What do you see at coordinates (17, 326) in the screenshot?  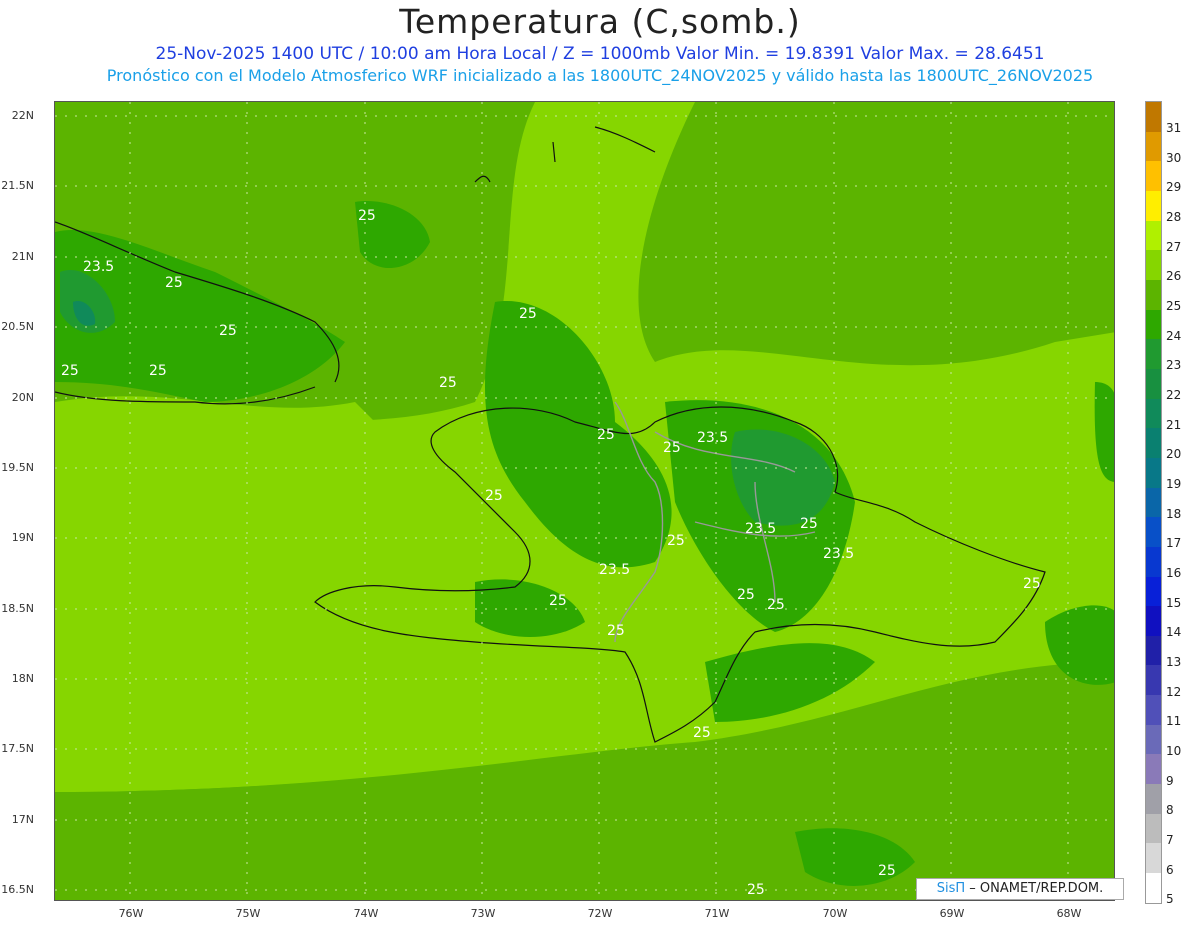 I see `lat-label: 20.5N` at bounding box center [17, 326].